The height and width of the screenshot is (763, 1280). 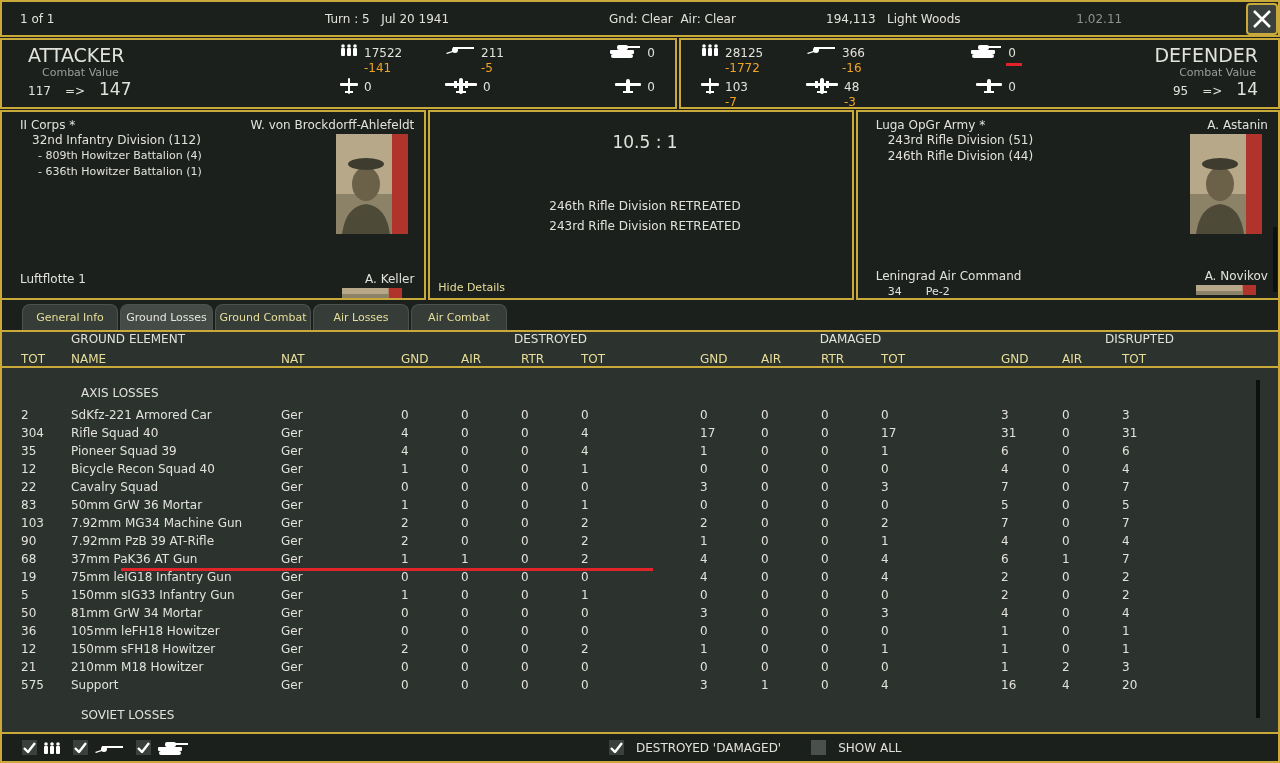 I want to click on option-label: SHOW ALL, so click(x=870, y=747).